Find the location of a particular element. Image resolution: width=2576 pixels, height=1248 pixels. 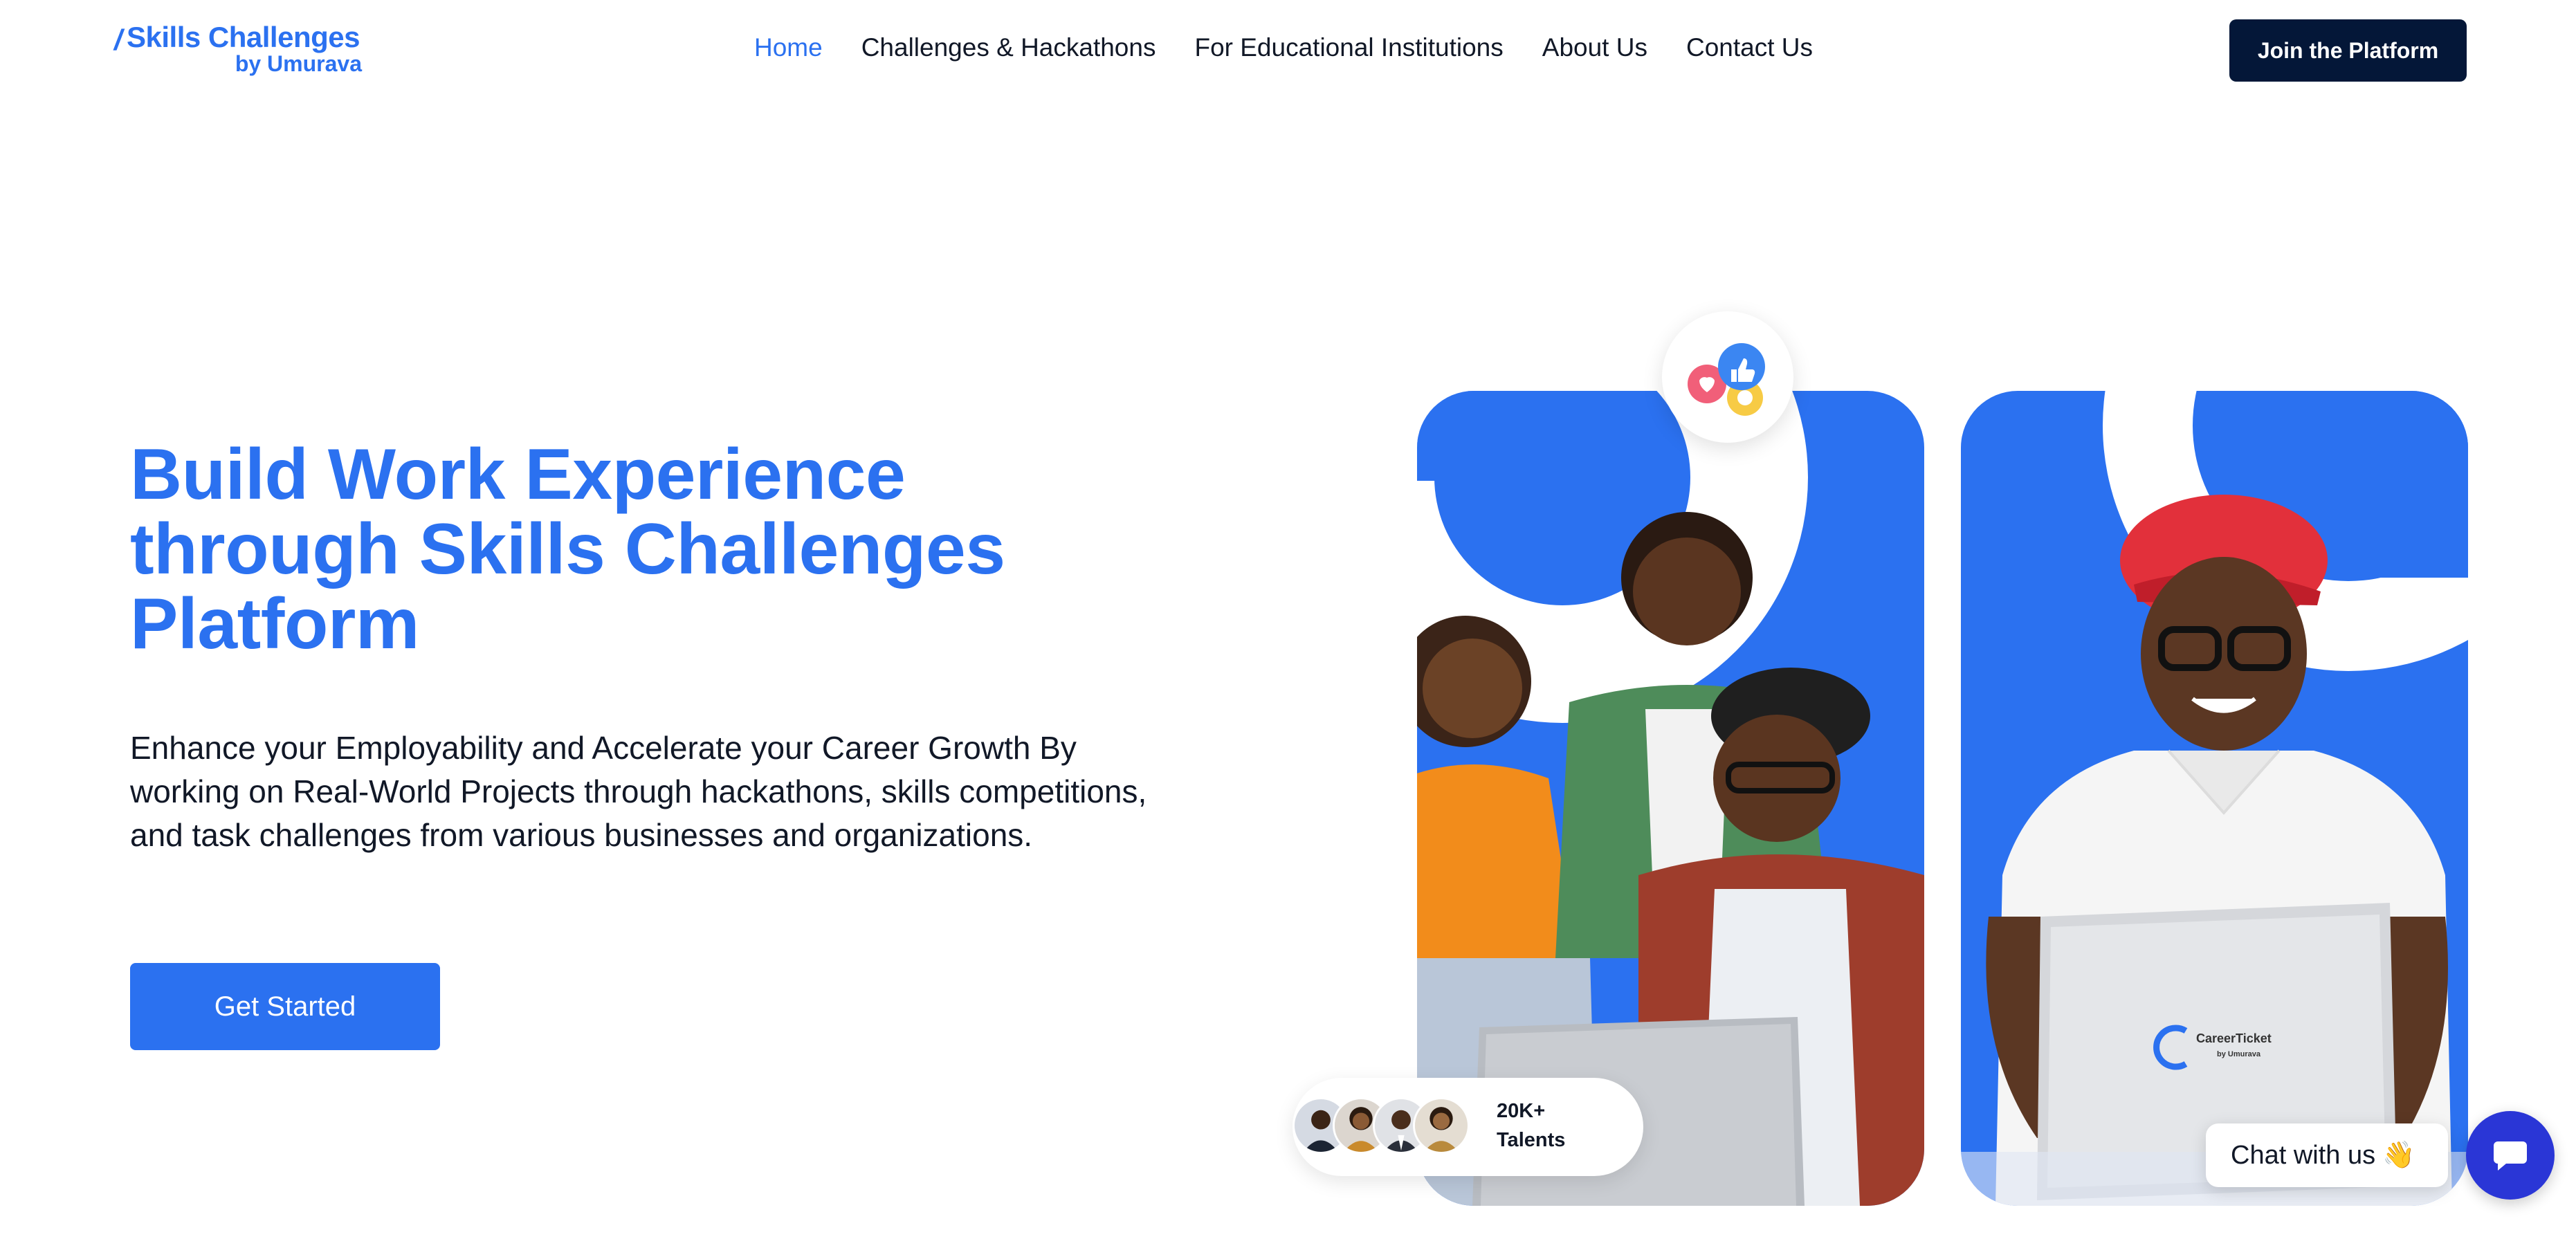

talents-badge: 20K+ Talents is located at coordinates (1468, 1127).